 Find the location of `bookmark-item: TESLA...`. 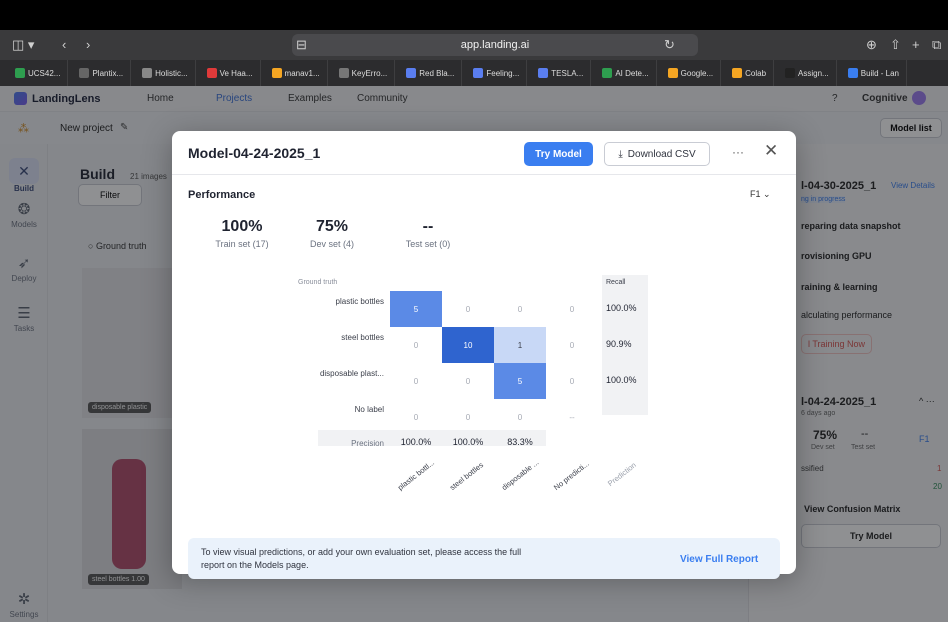

bookmark-item: TESLA... is located at coordinates (561, 73).